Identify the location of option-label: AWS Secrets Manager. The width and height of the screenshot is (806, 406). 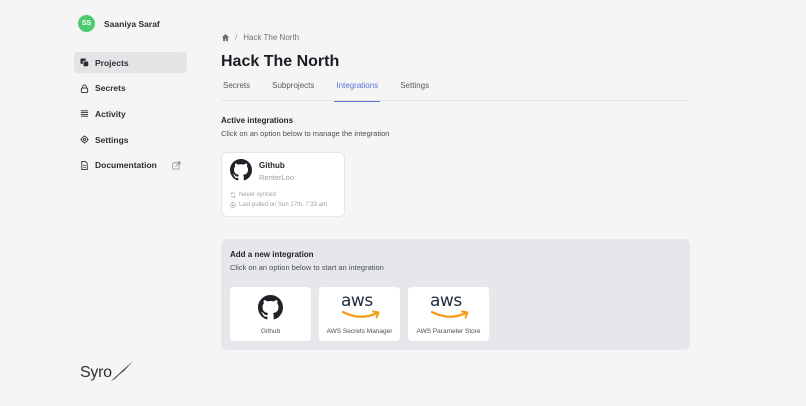
(359, 331).